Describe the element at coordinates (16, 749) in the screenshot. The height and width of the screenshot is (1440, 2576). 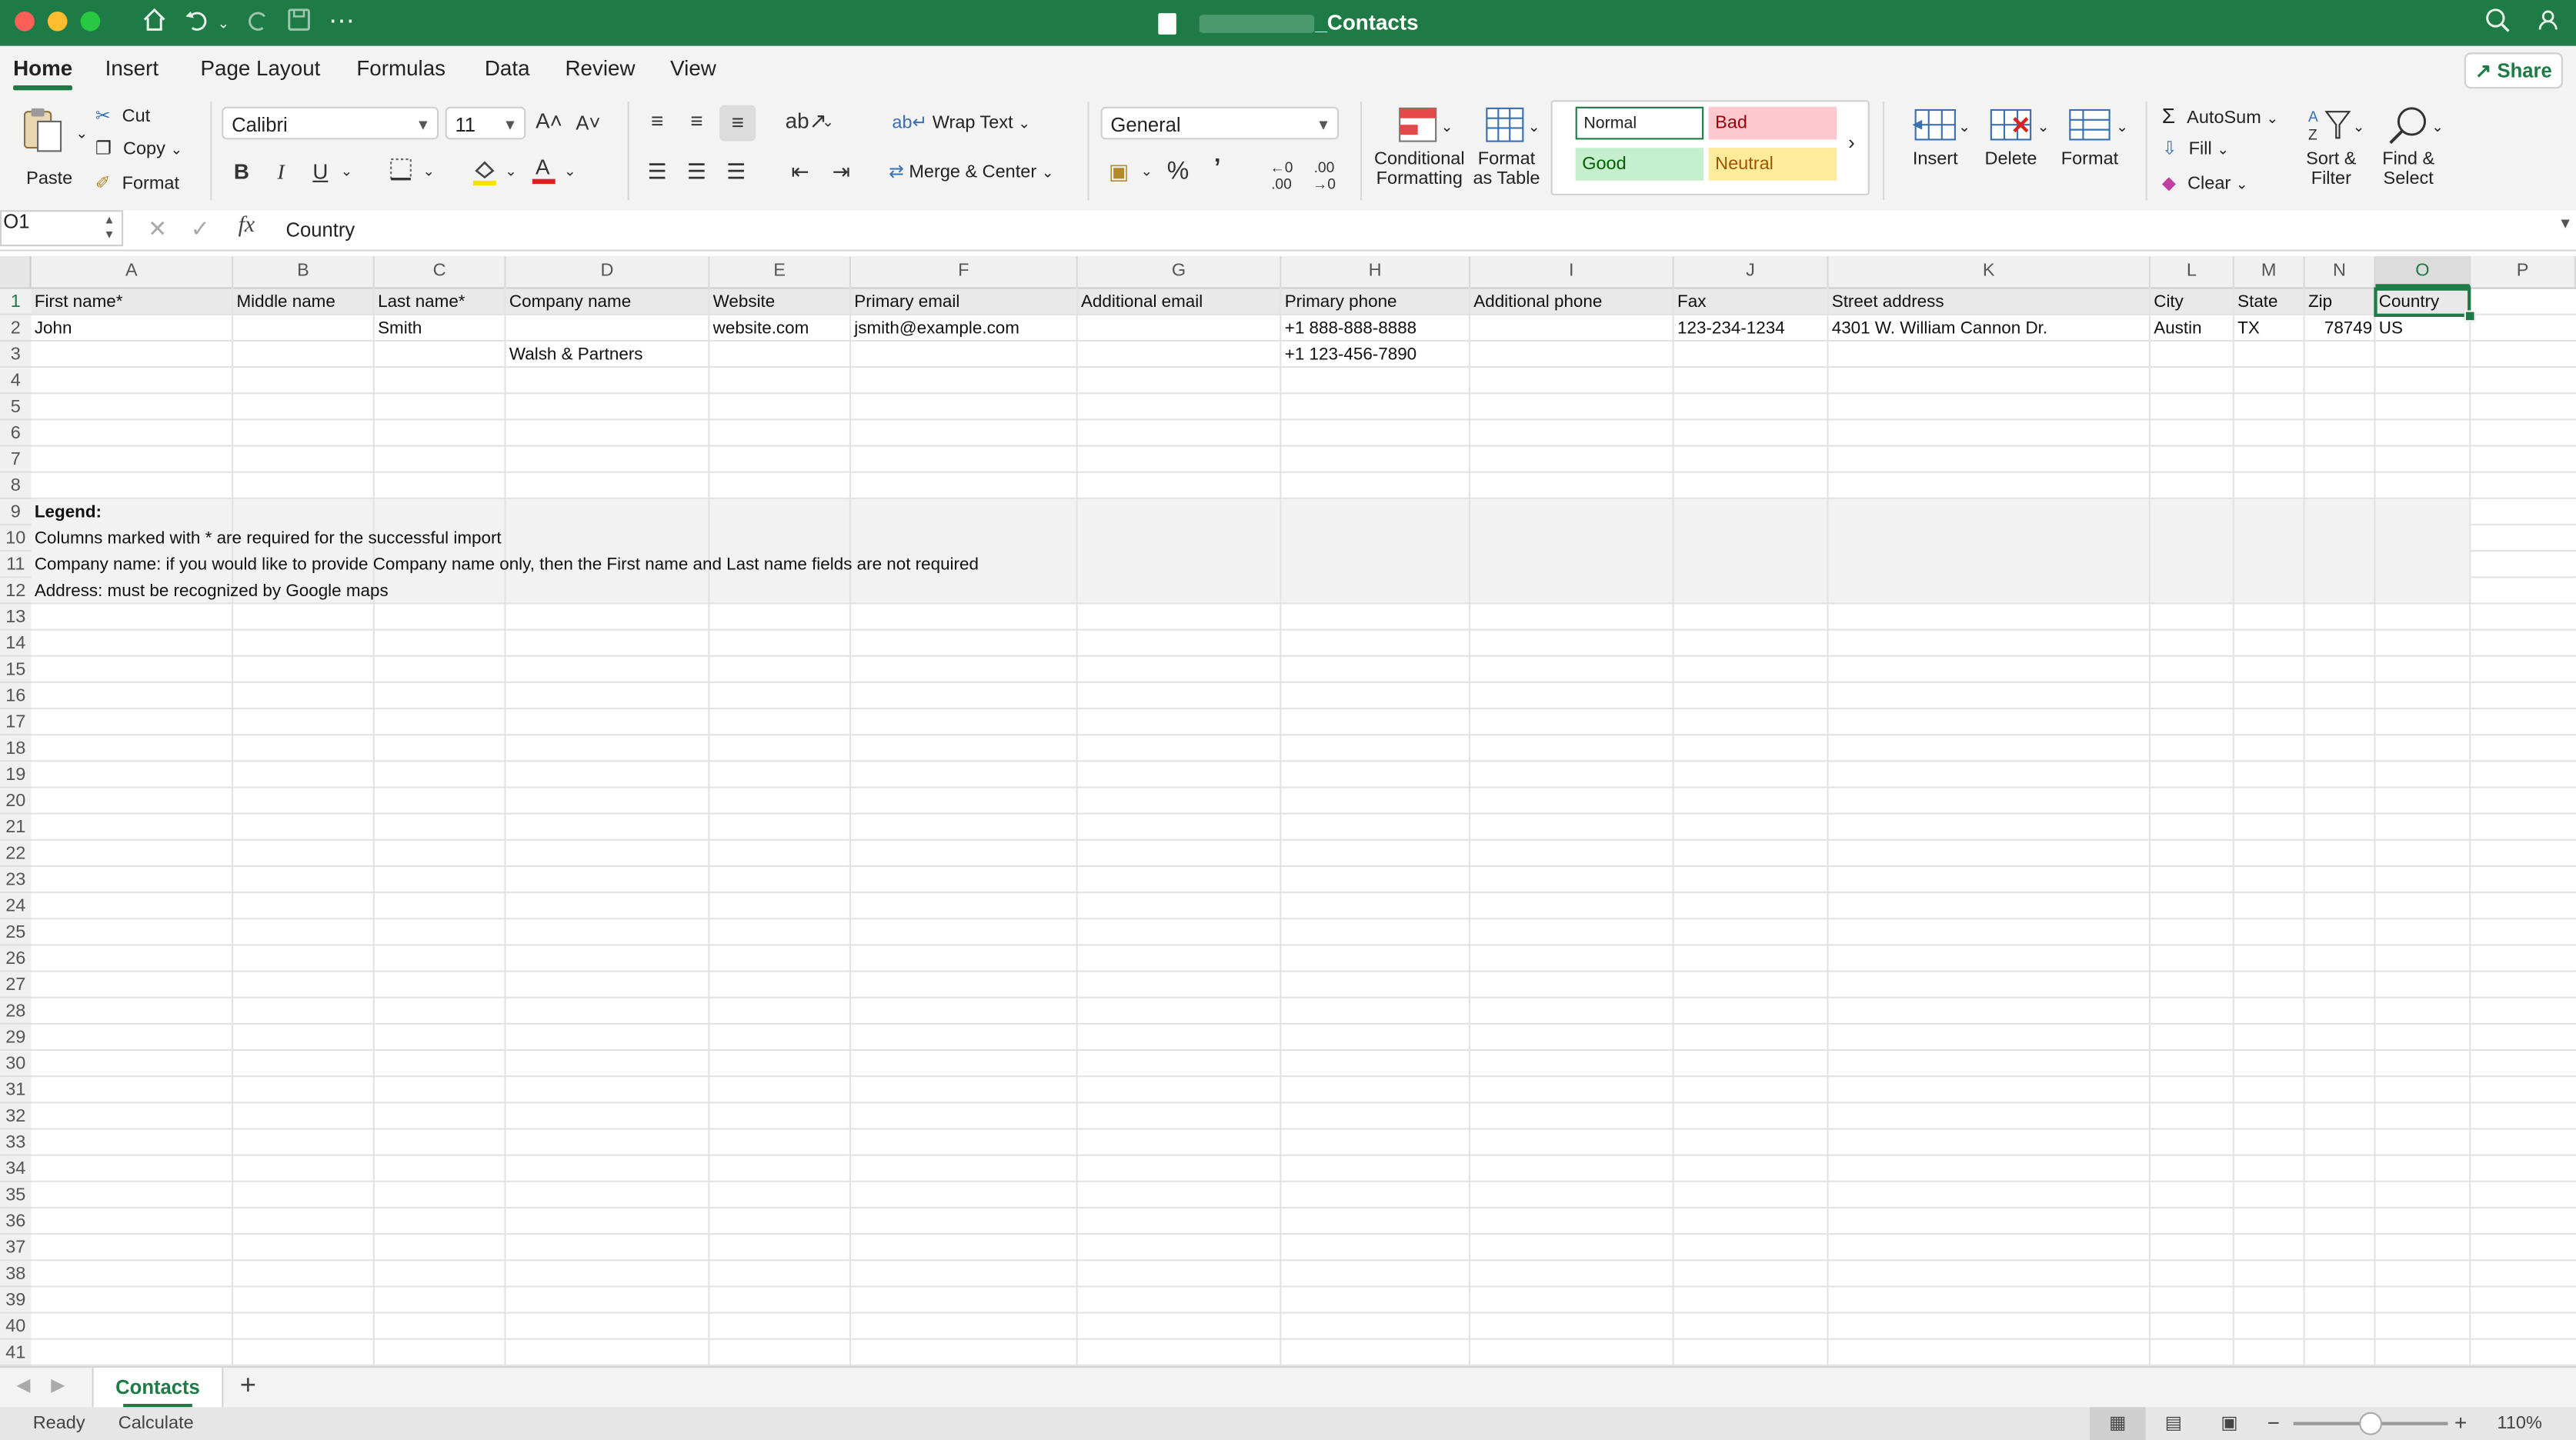
I see `row-header-18: 18` at that location.